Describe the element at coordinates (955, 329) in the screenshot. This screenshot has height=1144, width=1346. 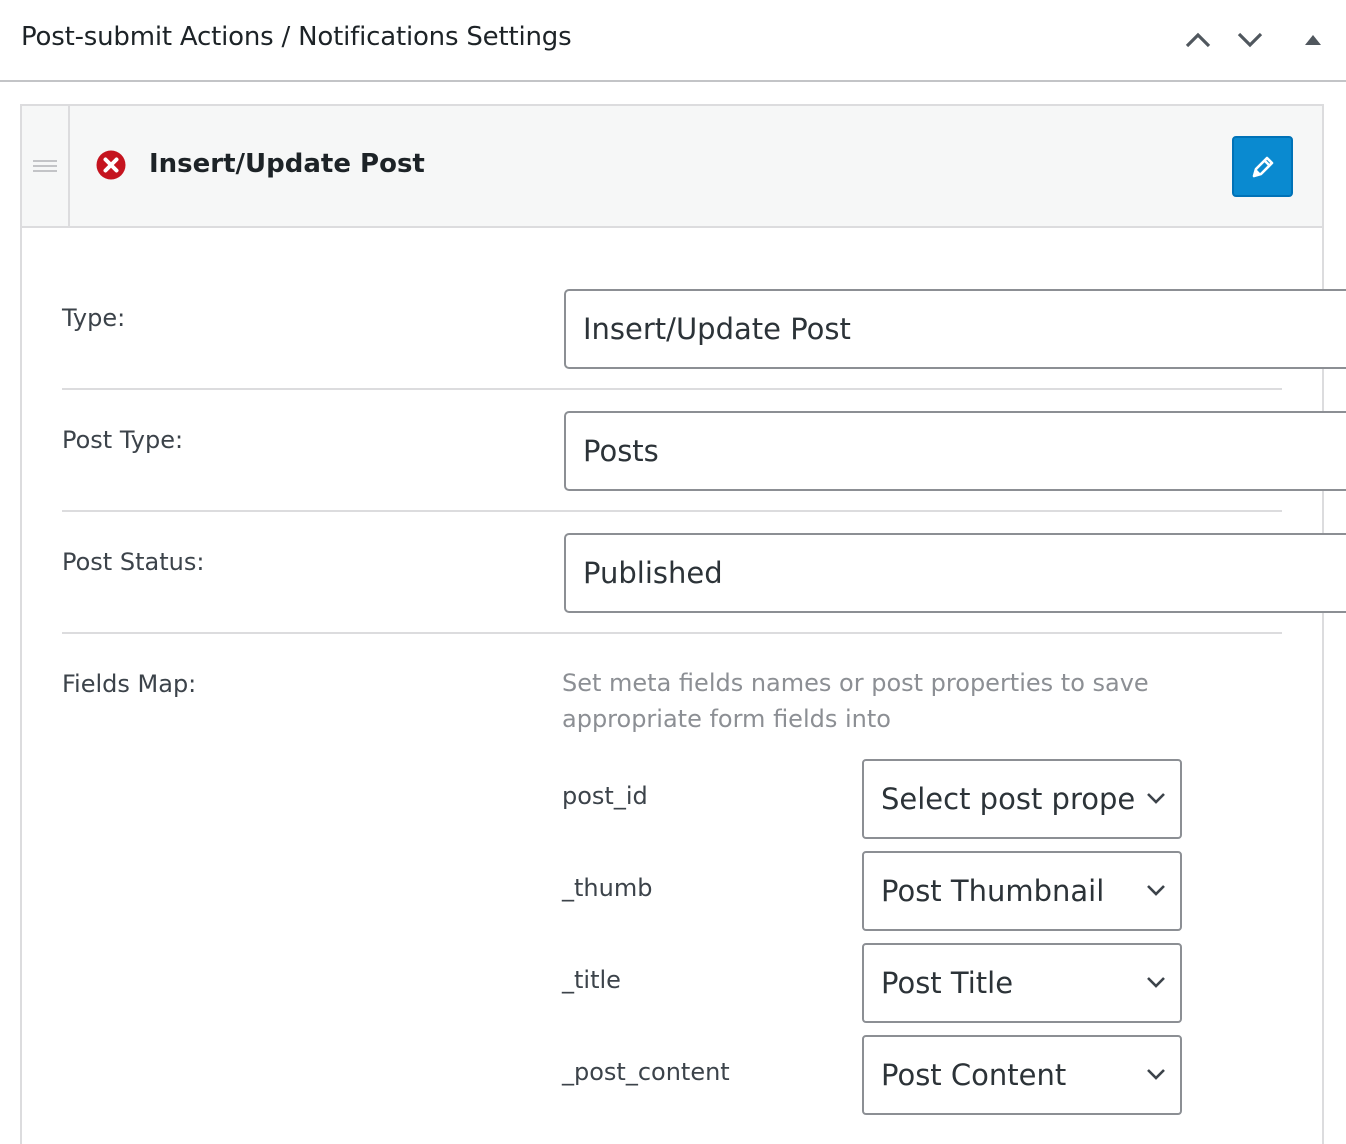
I see `type-select: Insert/Update Post` at that location.